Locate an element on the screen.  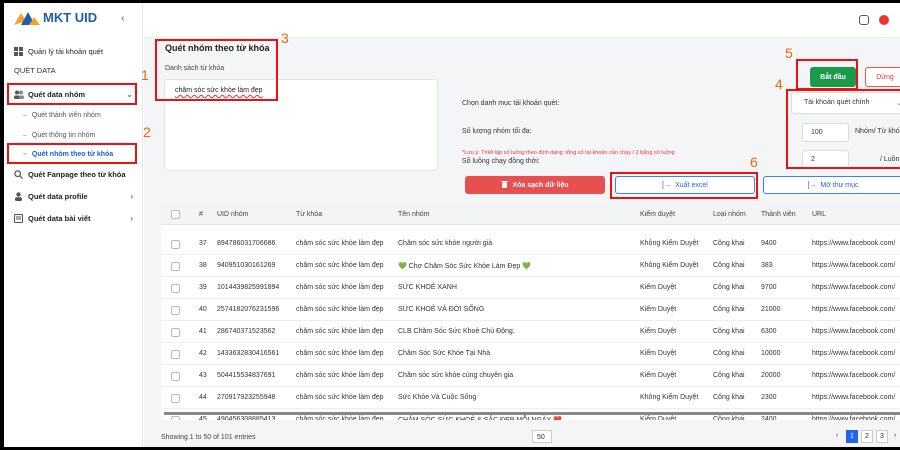
row-group-name: 💚 Chợ Chăm Sóc Sức Khỏe Làm Đẹp 💚 is located at coordinates (464, 266).